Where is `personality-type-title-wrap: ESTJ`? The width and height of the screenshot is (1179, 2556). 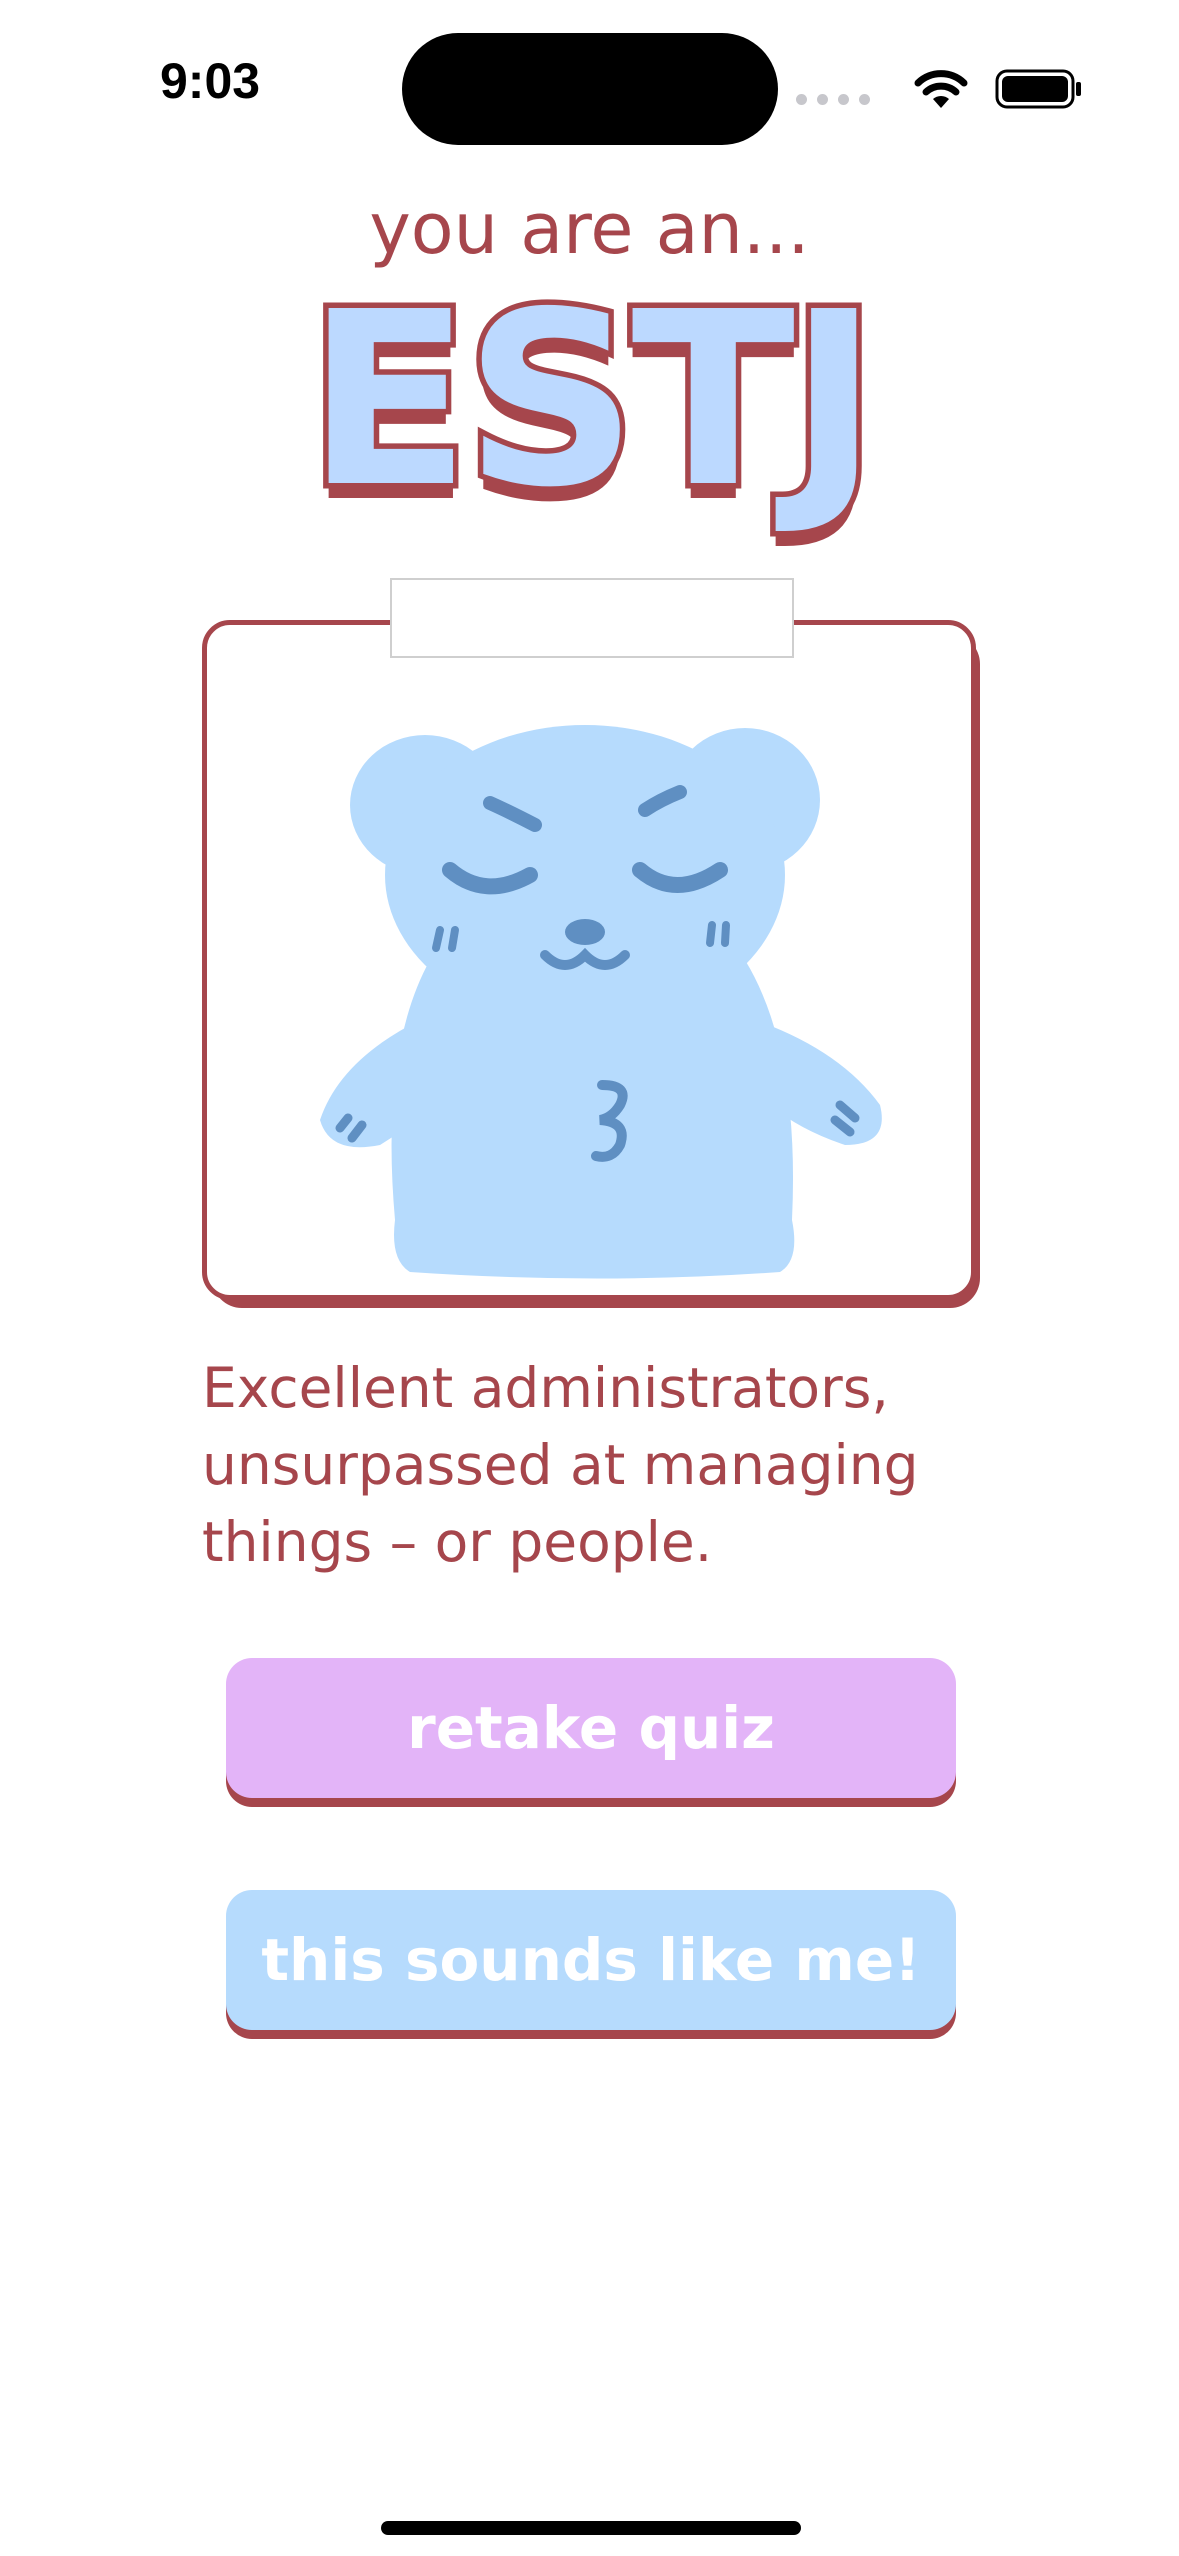
personality-type-title-wrap: ESTJ is located at coordinates (589, 400).